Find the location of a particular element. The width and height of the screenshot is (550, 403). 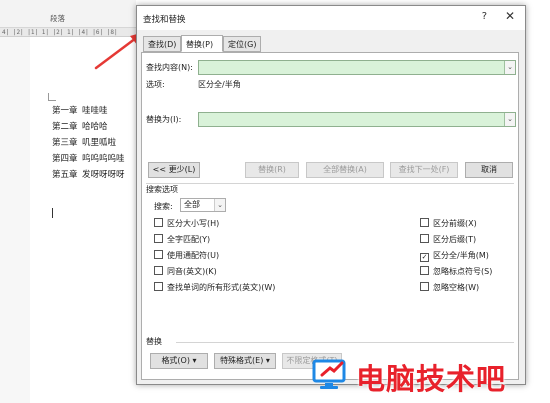

watermark: 电脑技术吧 is located at coordinates (430, 375).